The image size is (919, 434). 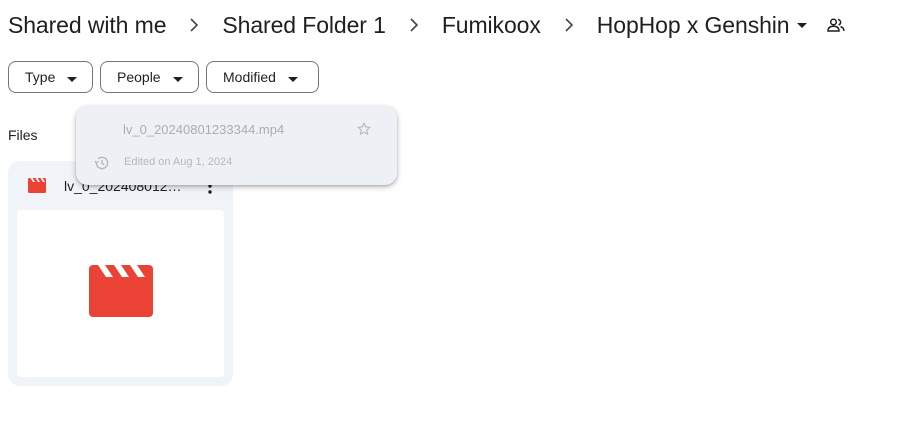 I want to click on file-card: lv_0_20240801233344.mp4, so click(x=120, y=273).